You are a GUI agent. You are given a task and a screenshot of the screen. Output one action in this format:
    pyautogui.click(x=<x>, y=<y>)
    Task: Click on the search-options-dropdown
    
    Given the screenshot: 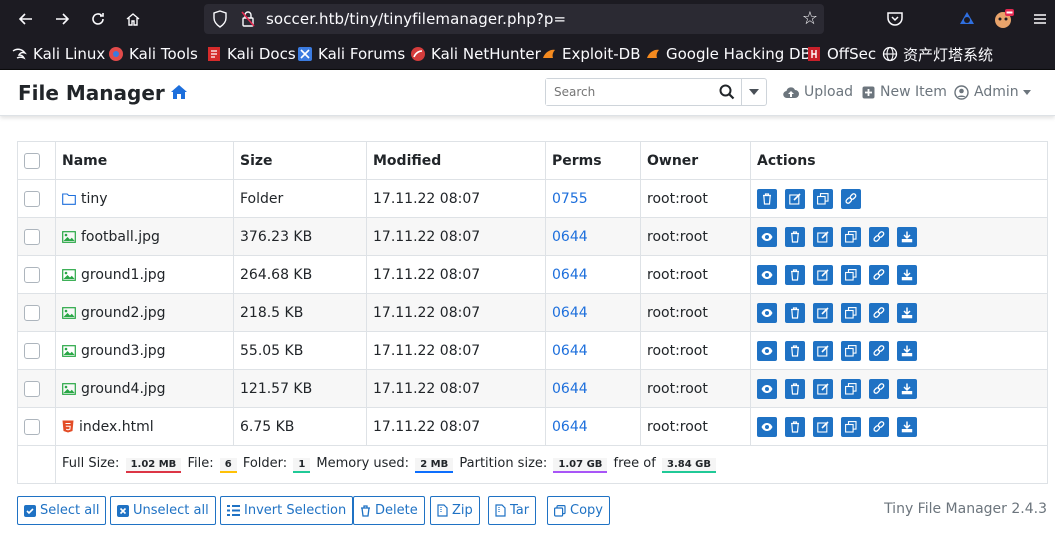 What is the action you would take?
    pyautogui.click(x=754, y=92)
    